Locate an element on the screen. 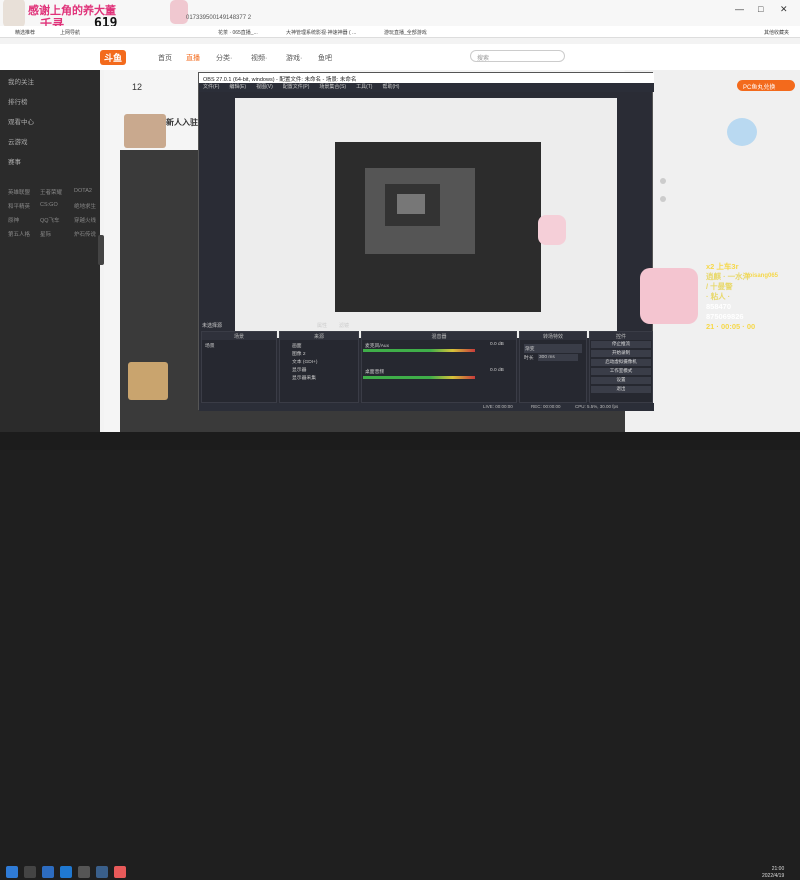  sidebar-sub: 星际 is located at coordinates (45, 234).